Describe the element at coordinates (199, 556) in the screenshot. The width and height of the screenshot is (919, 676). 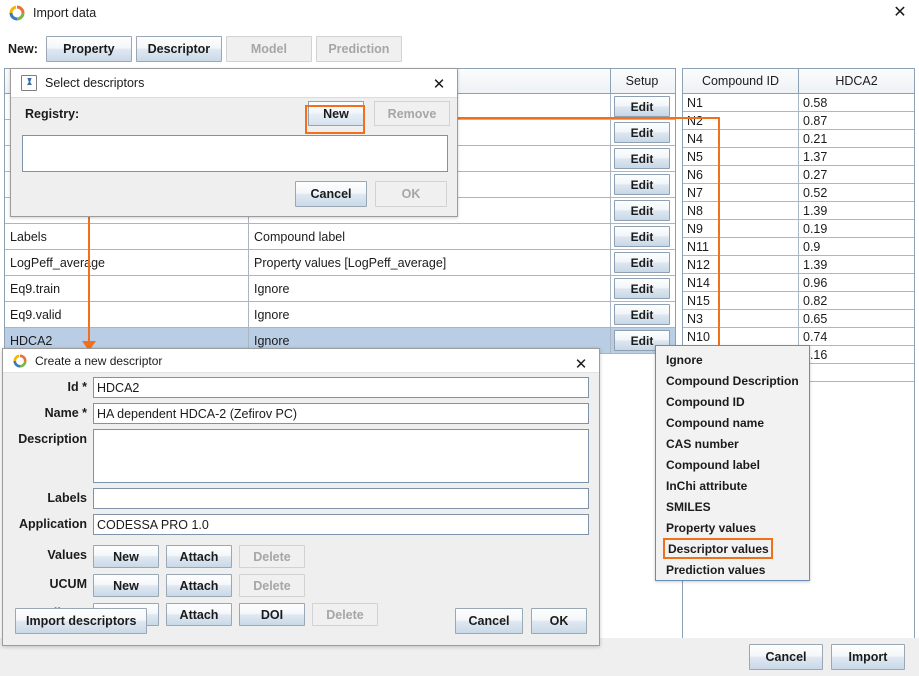
I see `values-attach-button: Attach` at that location.